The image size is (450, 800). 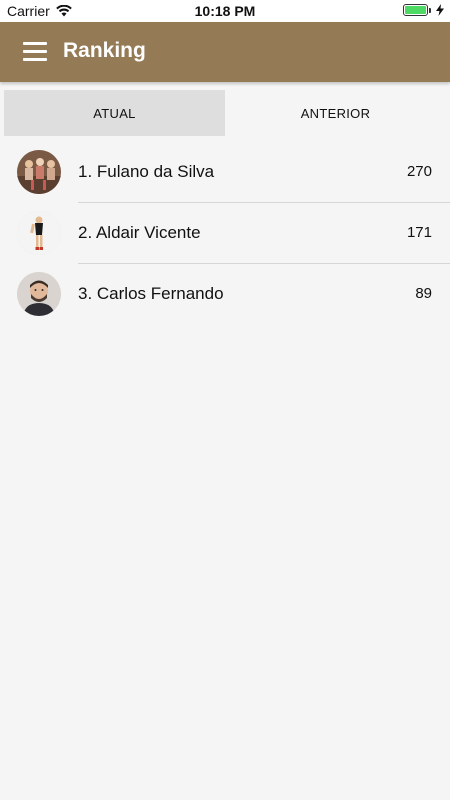 I want to click on runner-photo-avatar, so click(x=39, y=233).